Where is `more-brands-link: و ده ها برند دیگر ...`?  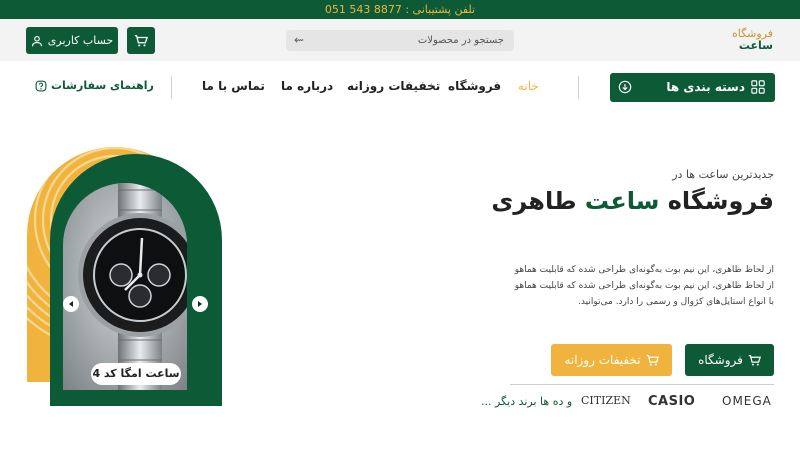
more-brands-link: و ده ها برند دیگر ... is located at coordinates (526, 401).